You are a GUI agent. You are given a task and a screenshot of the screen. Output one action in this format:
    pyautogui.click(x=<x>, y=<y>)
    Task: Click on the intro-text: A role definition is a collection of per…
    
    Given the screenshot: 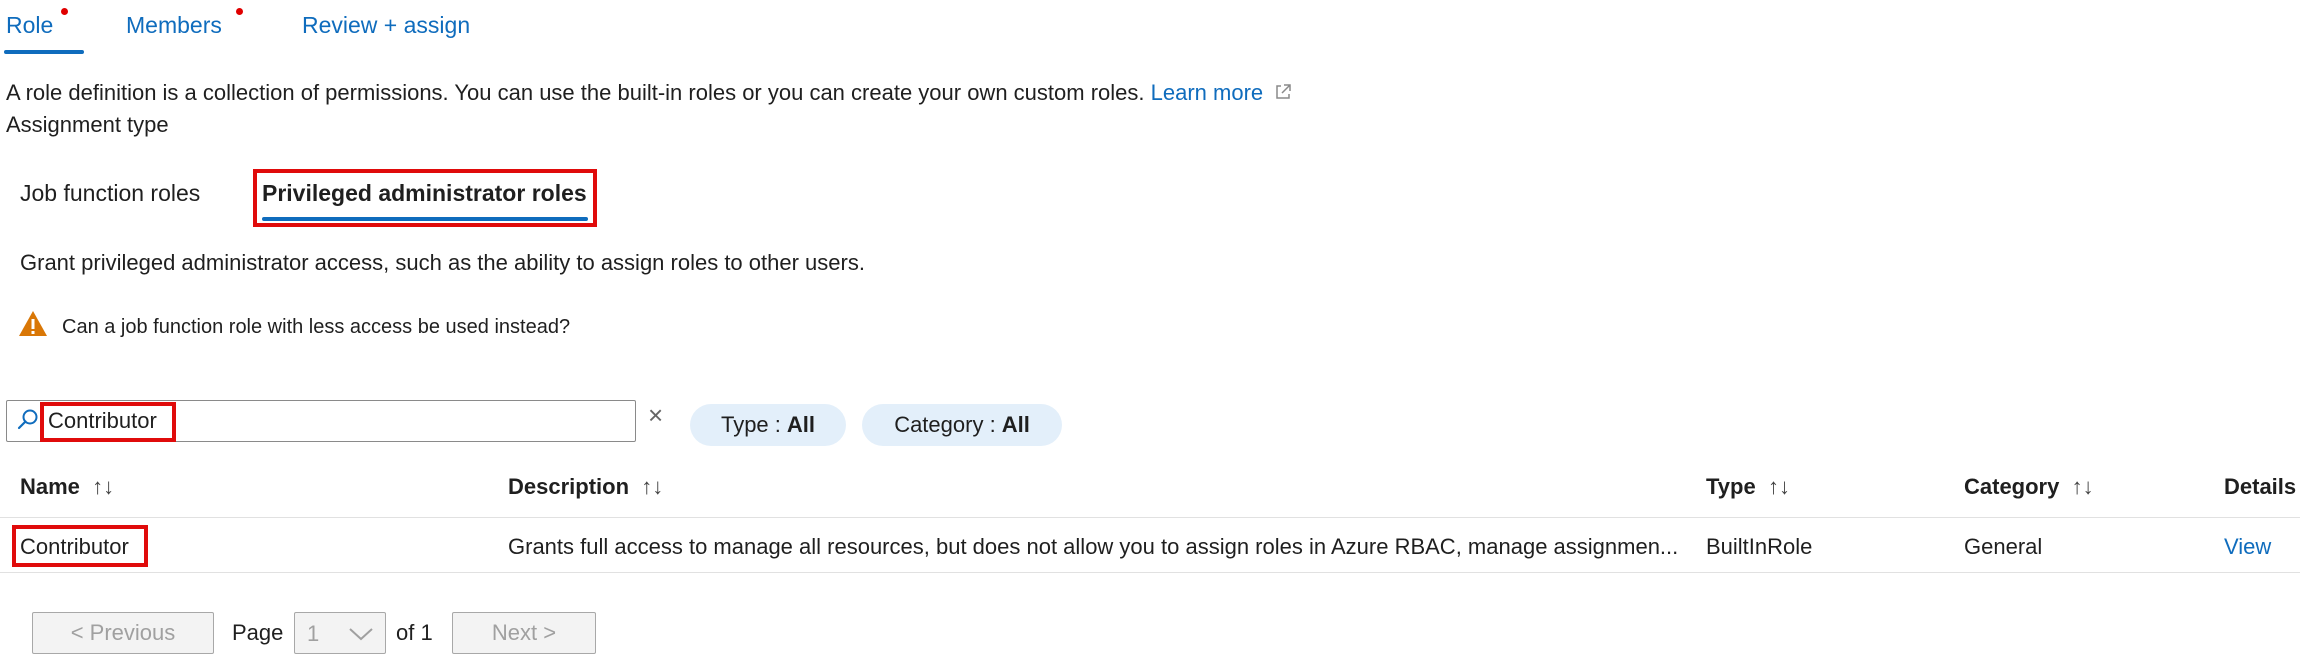 What is the action you would take?
    pyautogui.click(x=575, y=92)
    